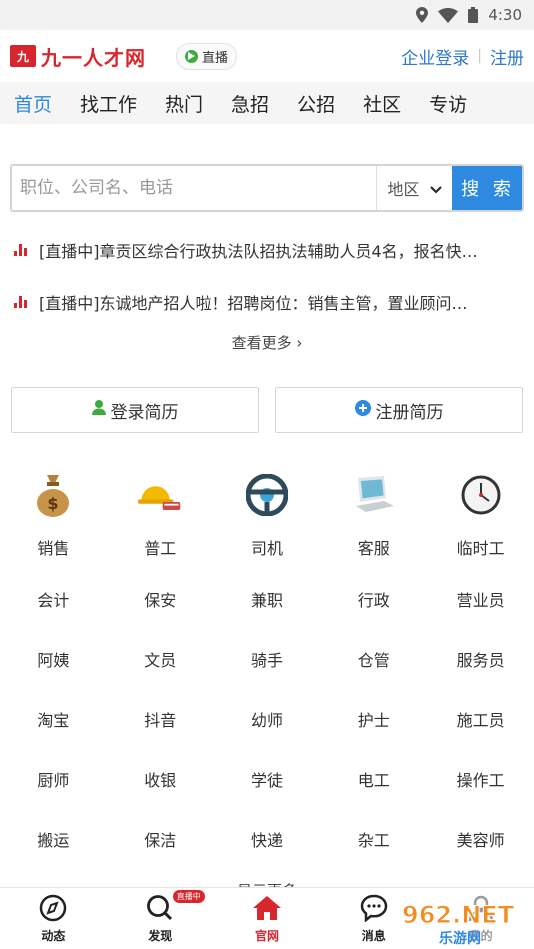  I want to click on category-sales: $ 销售, so click(53, 526).